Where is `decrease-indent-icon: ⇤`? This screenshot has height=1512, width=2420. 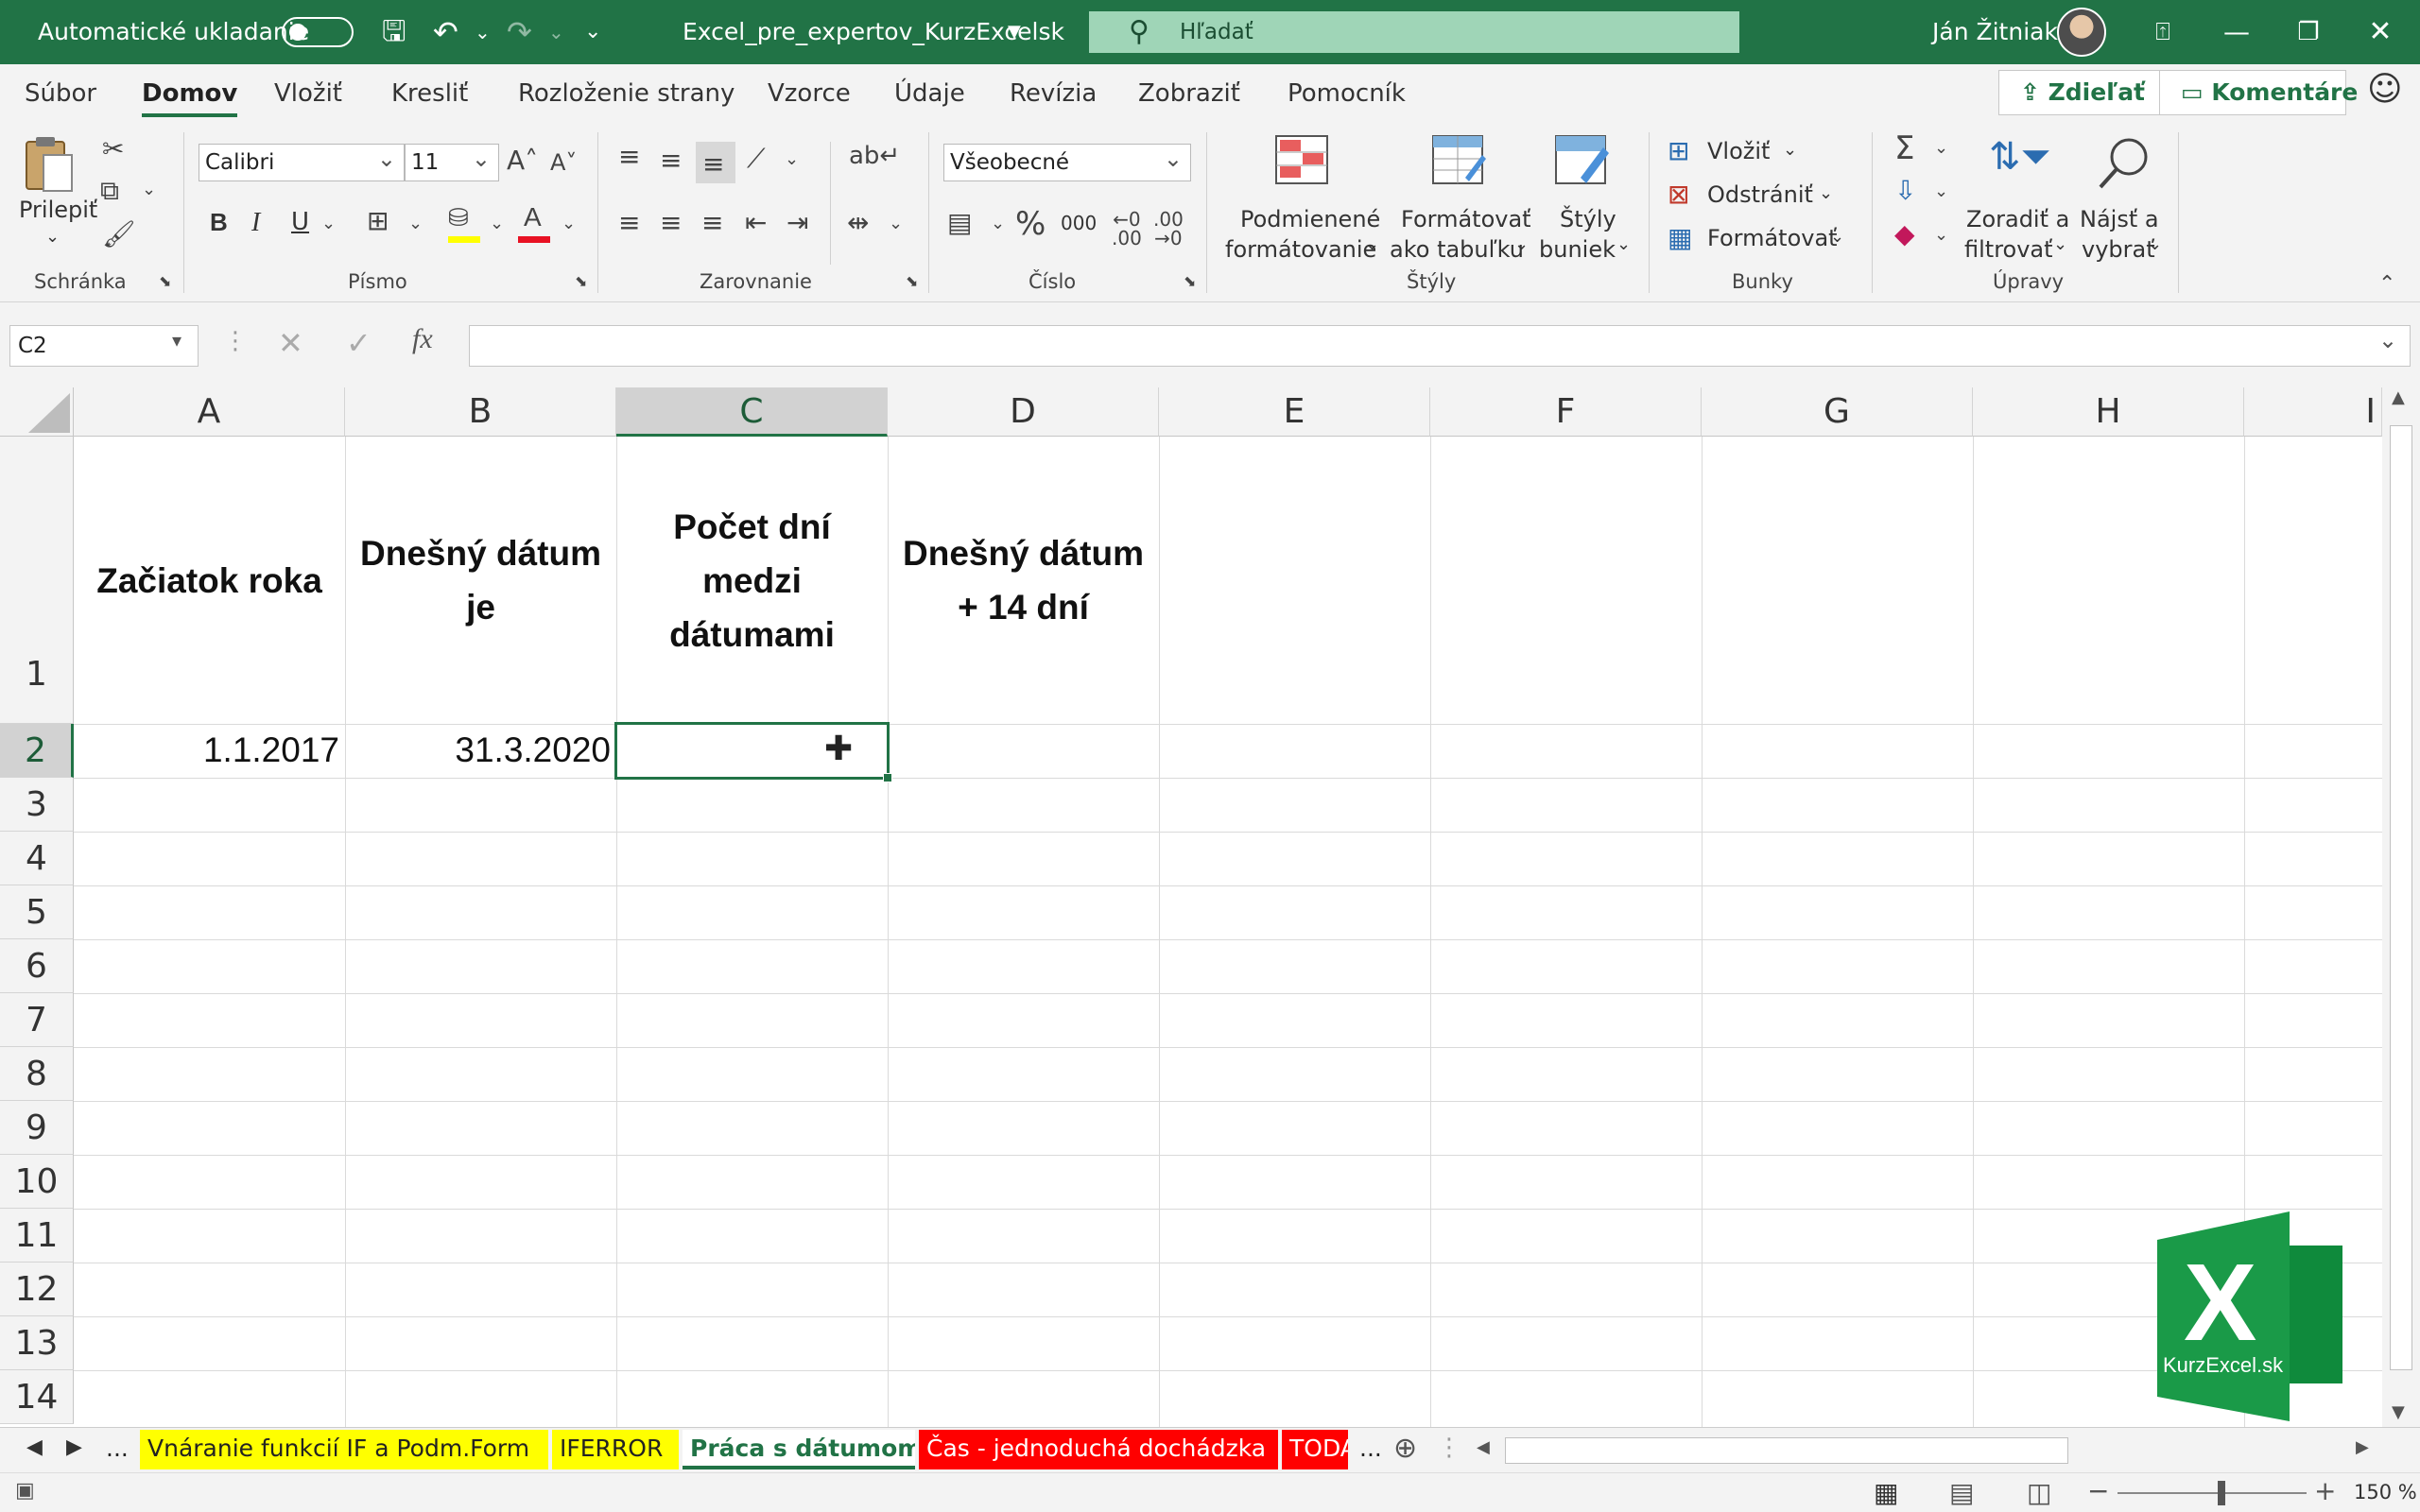 decrease-indent-icon: ⇤ is located at coordinates (756, 223).